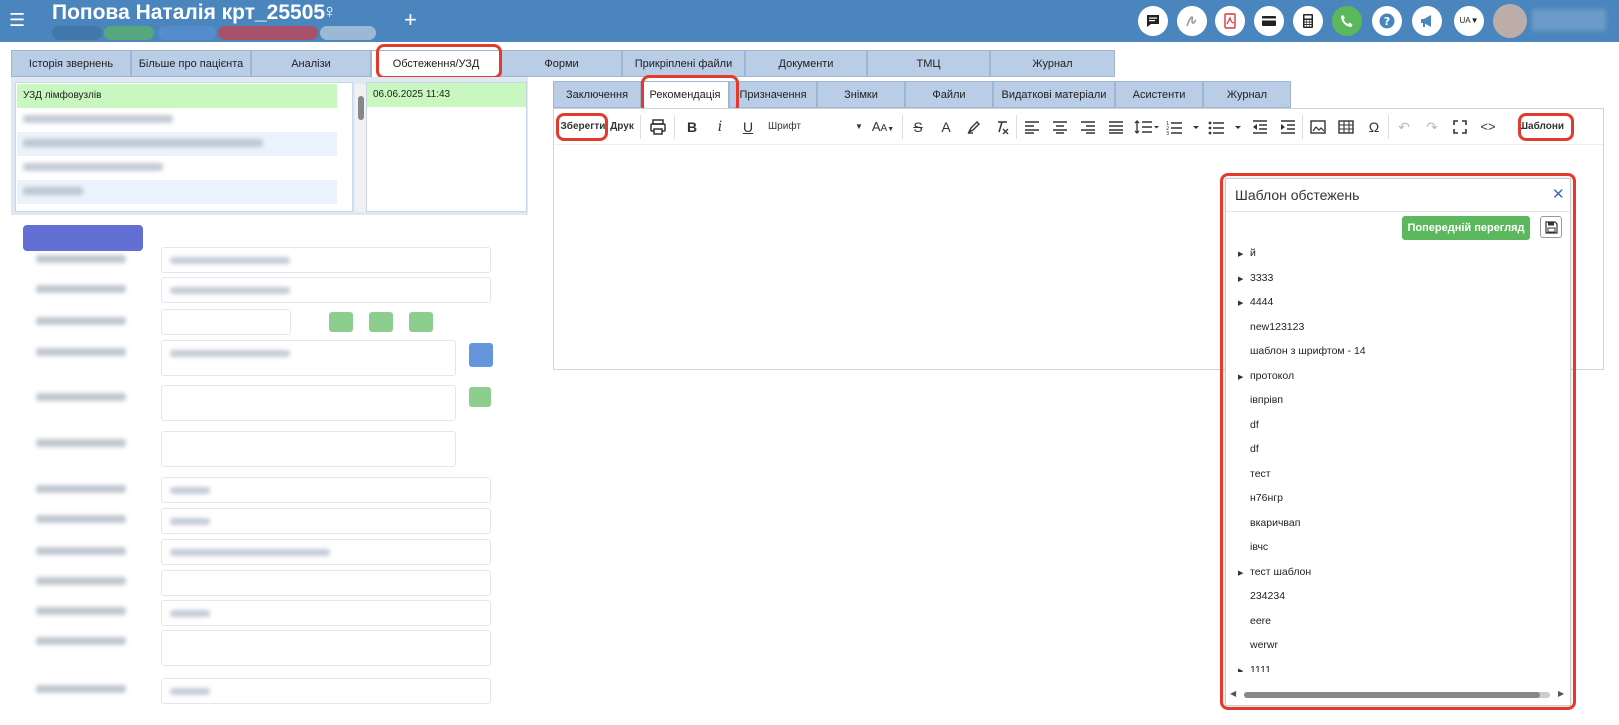  What do you see at coordinates (1318, 127) in the screenshot?
I see `image-icon` at bounding box center [1318, 127].